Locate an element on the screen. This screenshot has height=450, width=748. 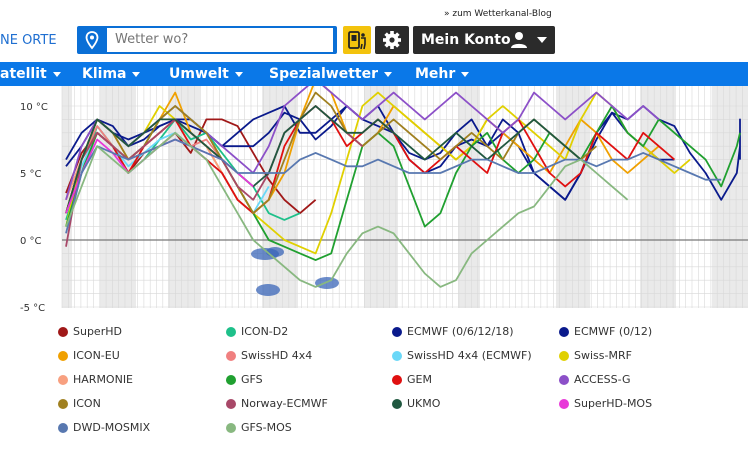
legend-label: HARMONIE is located at coordinates (103, 379).